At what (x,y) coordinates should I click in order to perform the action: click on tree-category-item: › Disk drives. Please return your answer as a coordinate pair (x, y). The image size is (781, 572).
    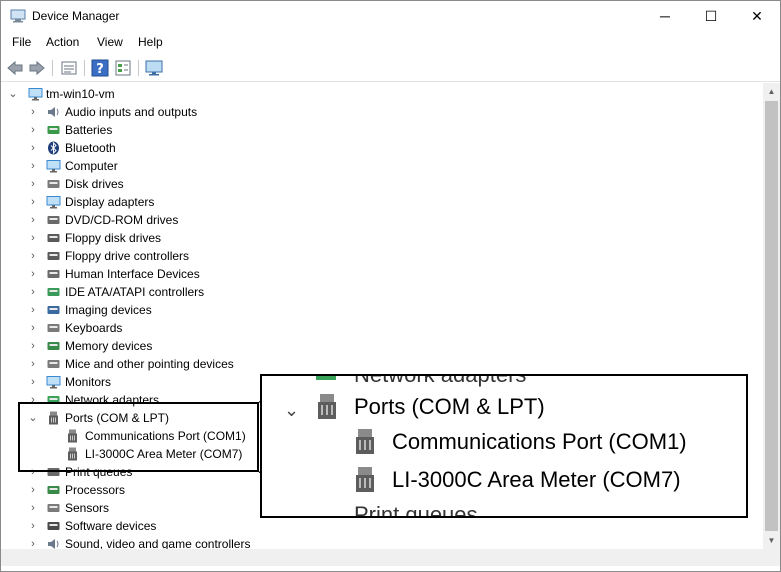
    Looking at the image, I should click on (382, 184).